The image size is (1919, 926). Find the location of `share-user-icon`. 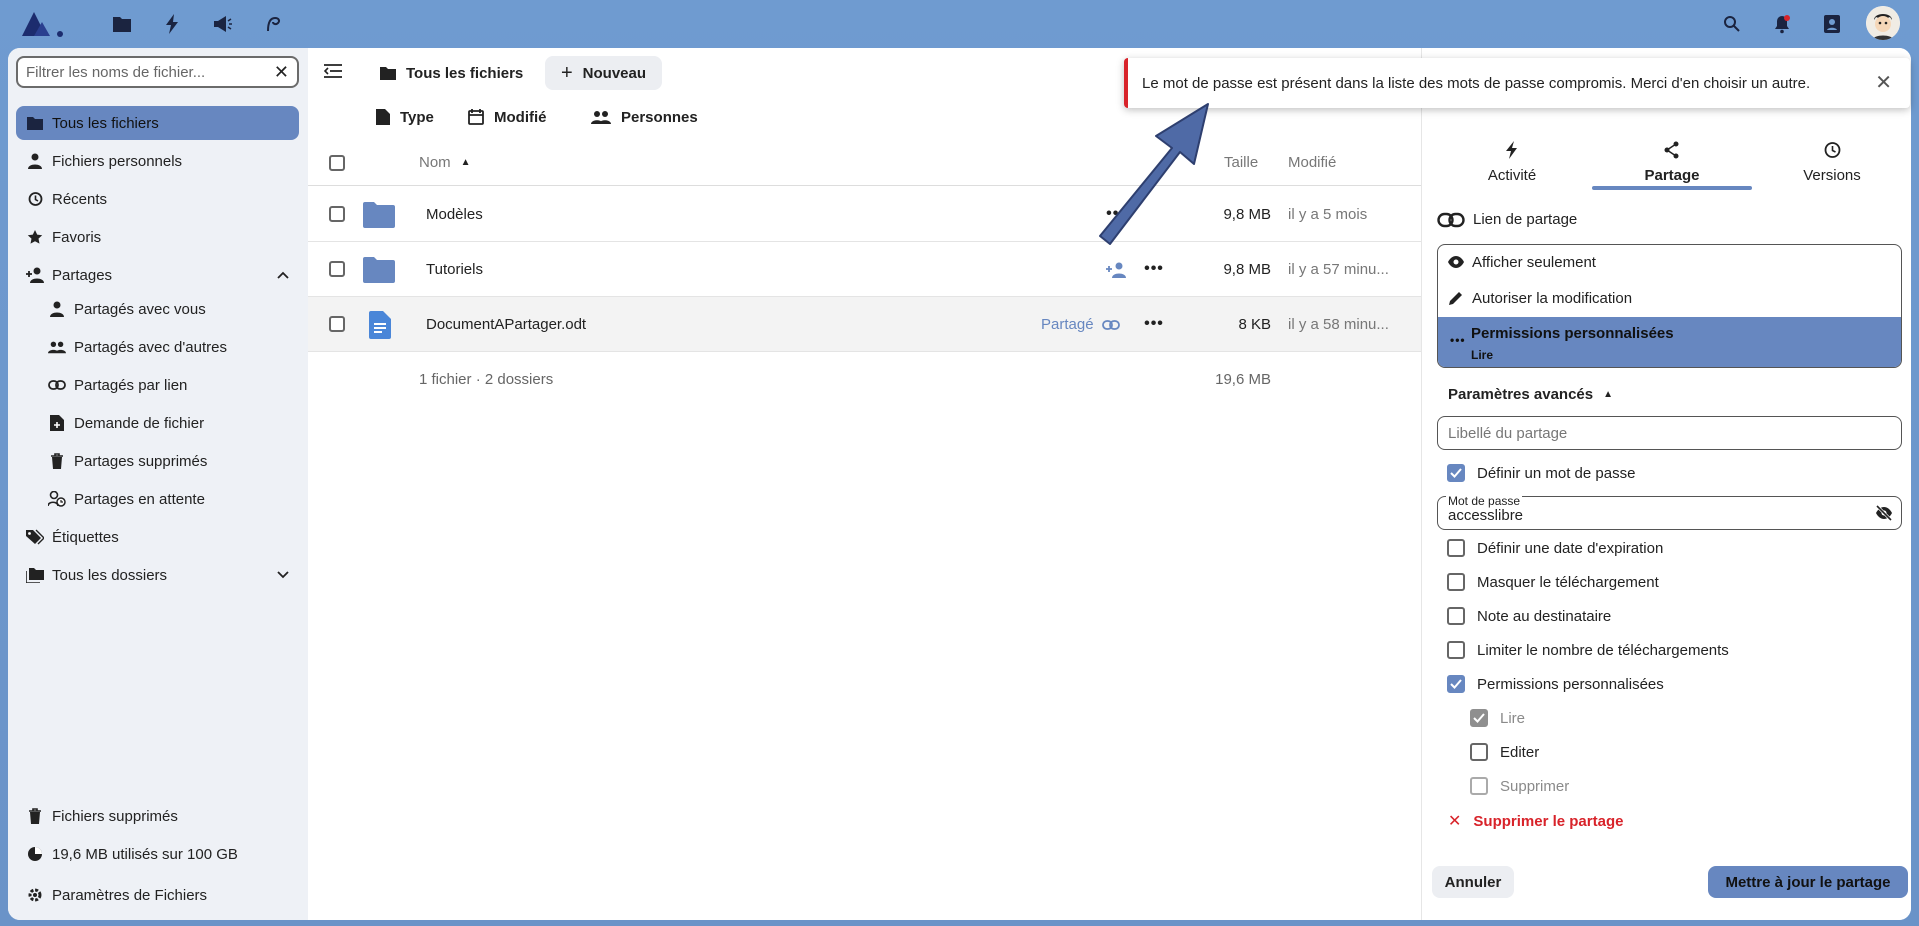

share-user-icon is located at coordinates (35, 275).